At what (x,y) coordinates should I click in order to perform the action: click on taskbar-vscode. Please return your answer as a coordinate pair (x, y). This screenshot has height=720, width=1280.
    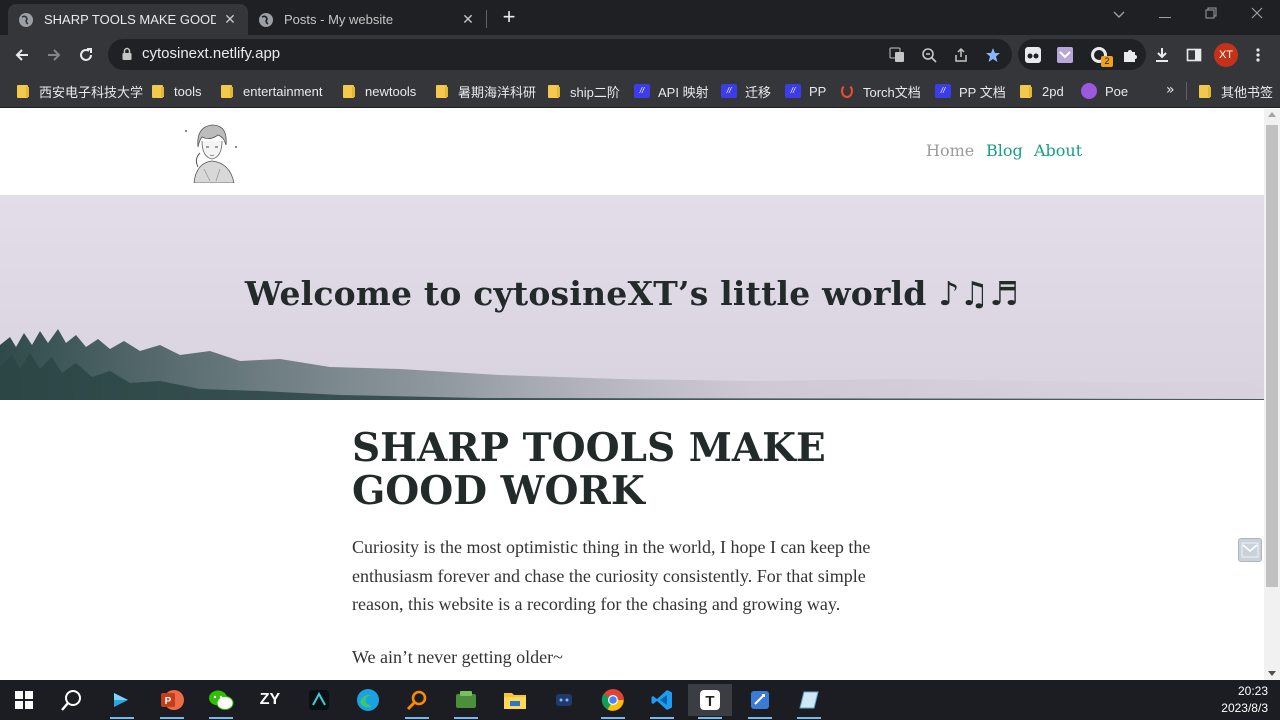
    Looking at the image, I should click on (662, 701).